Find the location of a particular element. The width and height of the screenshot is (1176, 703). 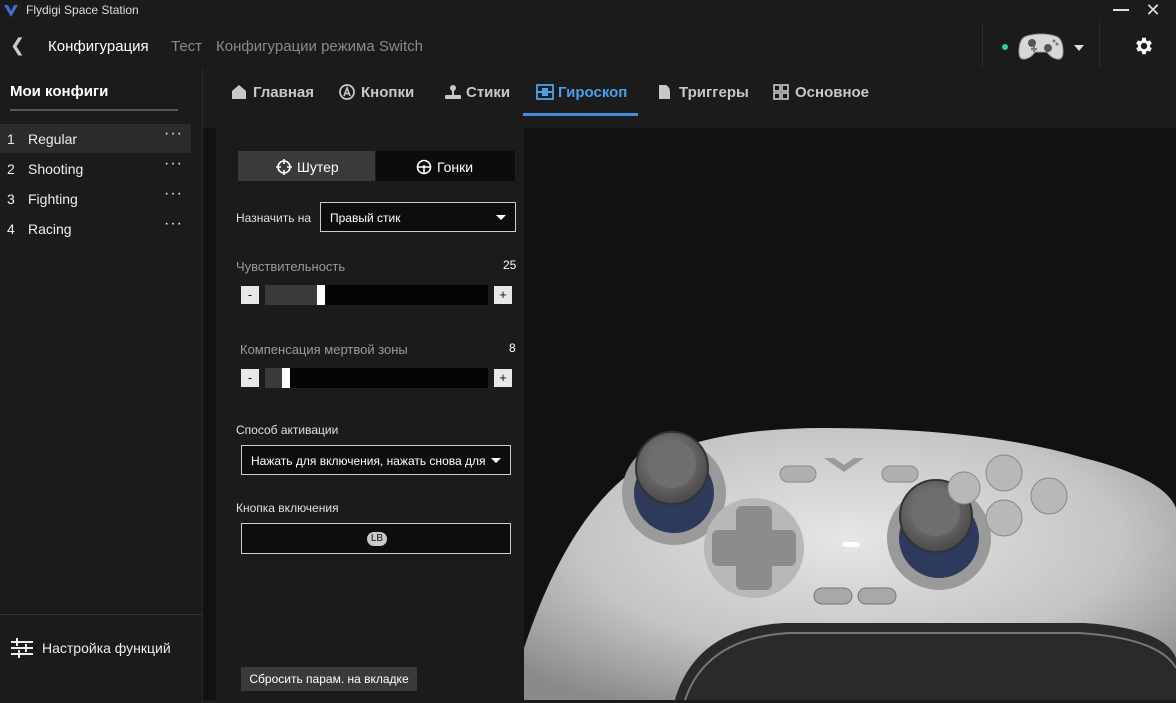

gear-icon is located at coordinates (1144, 46).